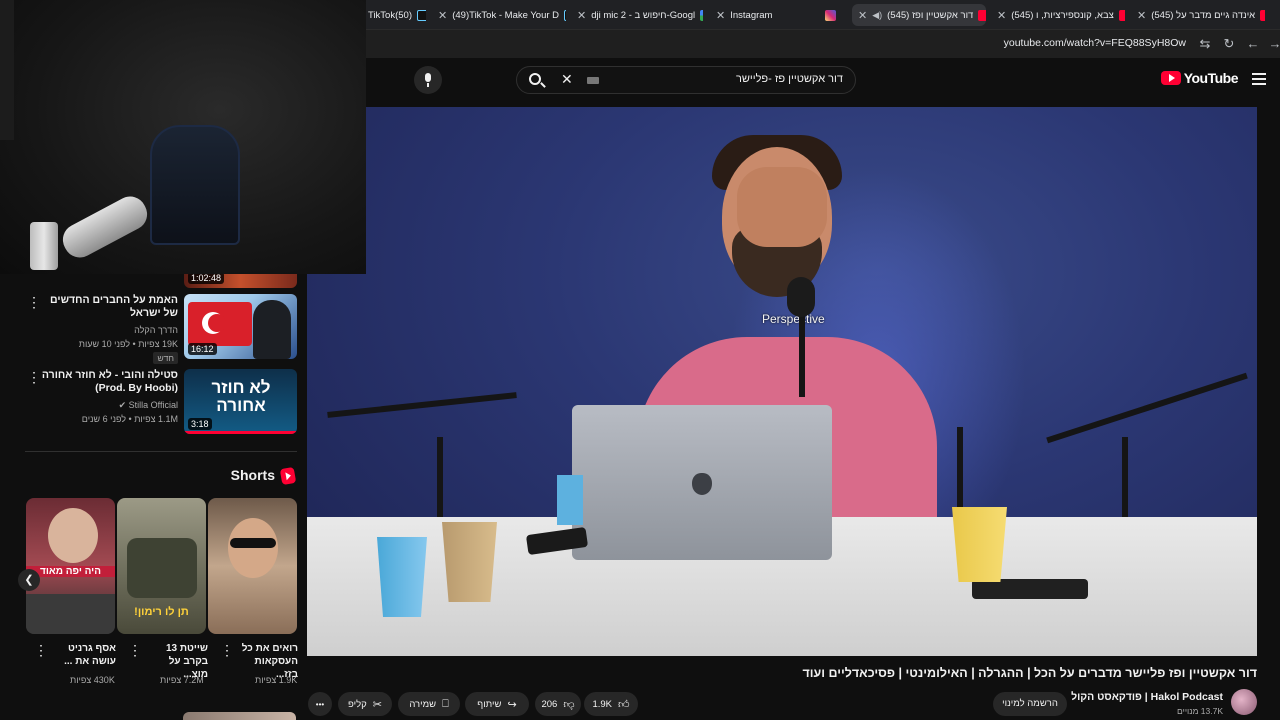  Describe the element at coordinates (422, 405) in the screenshot. I see `mic-boom-left` at that location.